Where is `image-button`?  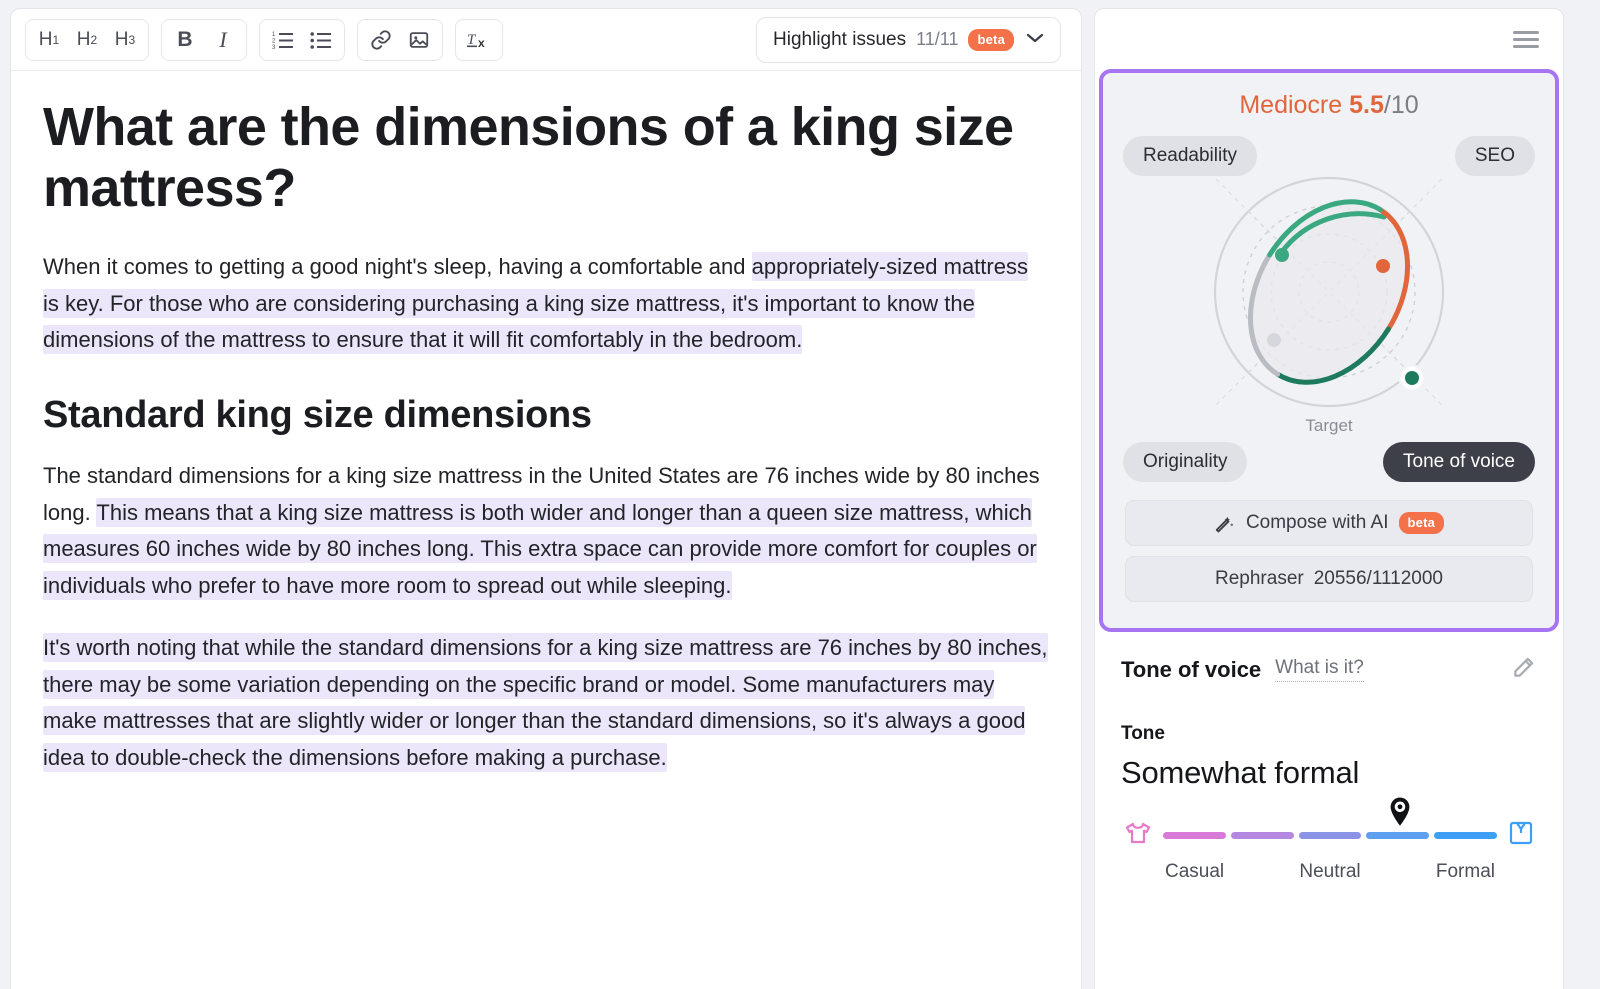
image-button is located at coordinates (419, 40).